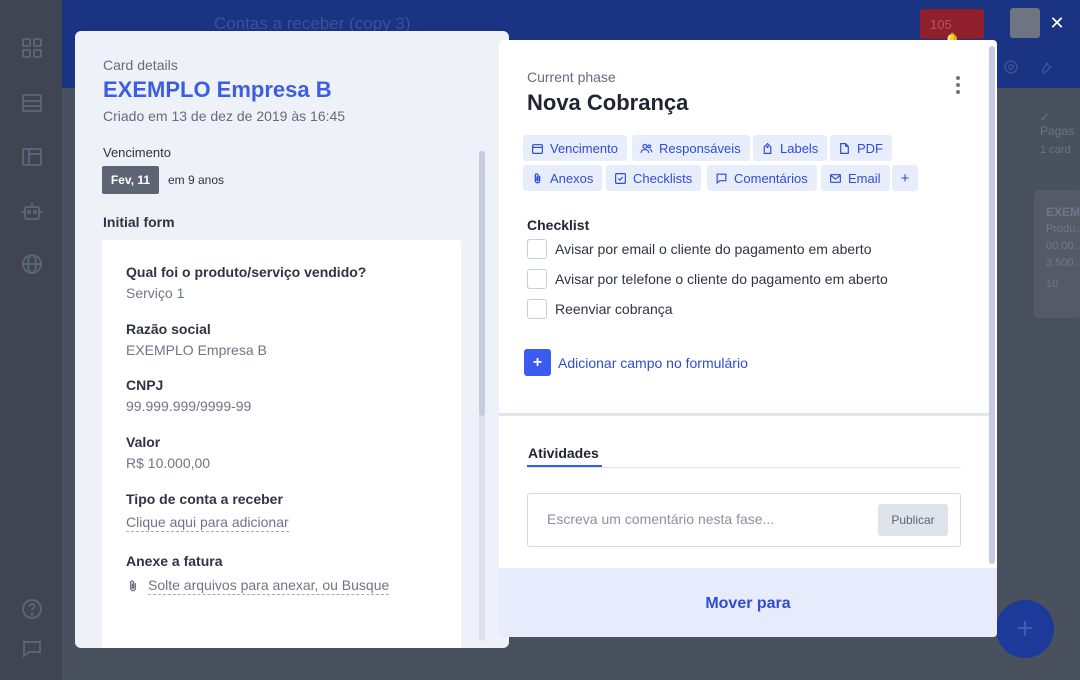 The height and width of the screenshot is (680, 1080). Describe the element at coordinates (196, 339) in the screenshot. I see `form-field: Razão social EXEMPLO Empresa B` at that location.